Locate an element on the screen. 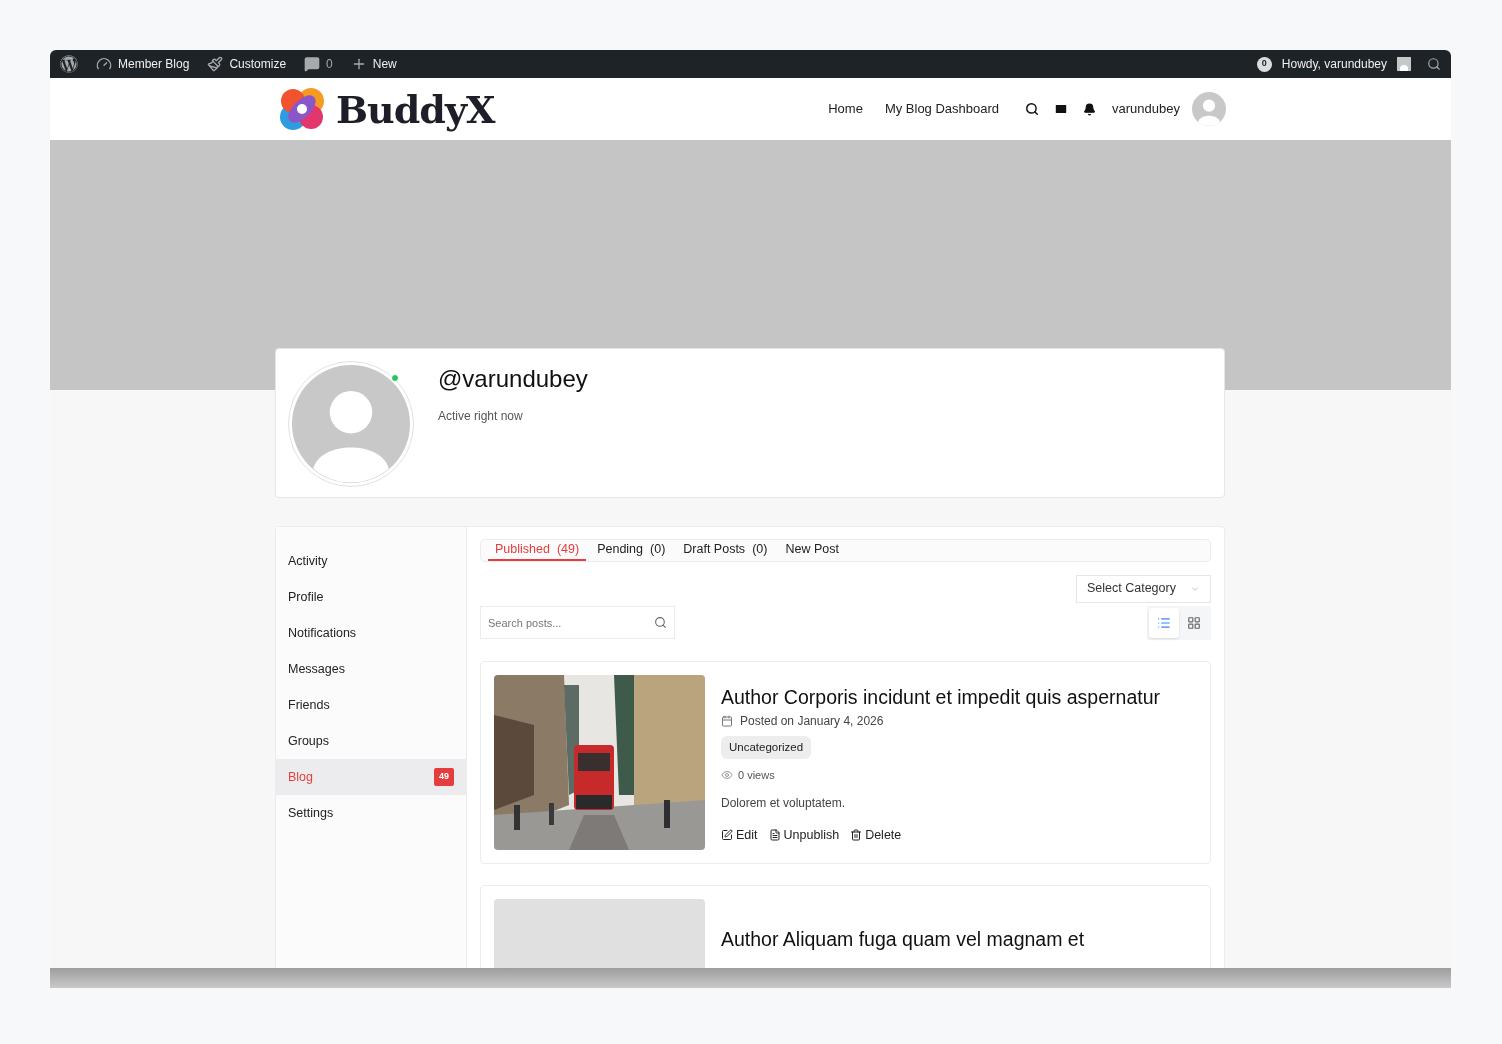  mail-icon is located at coordinates (1061, 109).